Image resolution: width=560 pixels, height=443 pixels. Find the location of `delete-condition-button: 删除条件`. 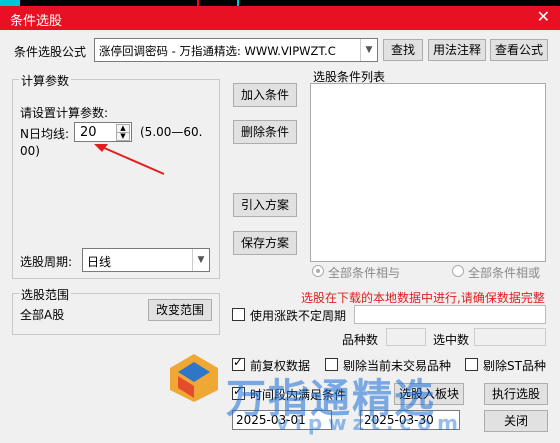

delete-condition-button: 删除条件 is located at coordinates (265, 132).